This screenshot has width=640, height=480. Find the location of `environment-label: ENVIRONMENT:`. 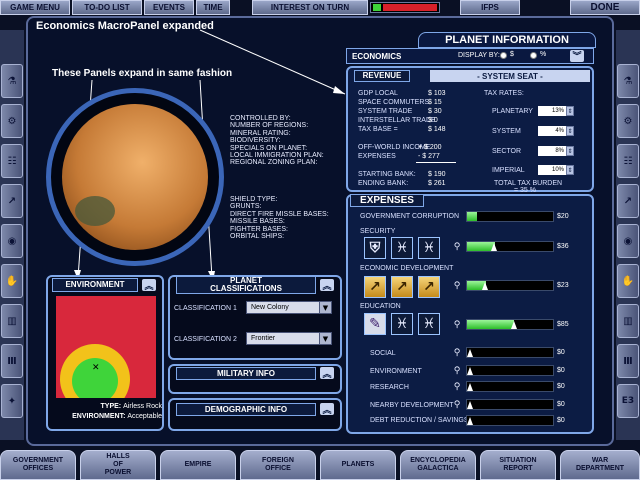

environment-label: ENVIRONMENT: is located at coordinates (99, 416).